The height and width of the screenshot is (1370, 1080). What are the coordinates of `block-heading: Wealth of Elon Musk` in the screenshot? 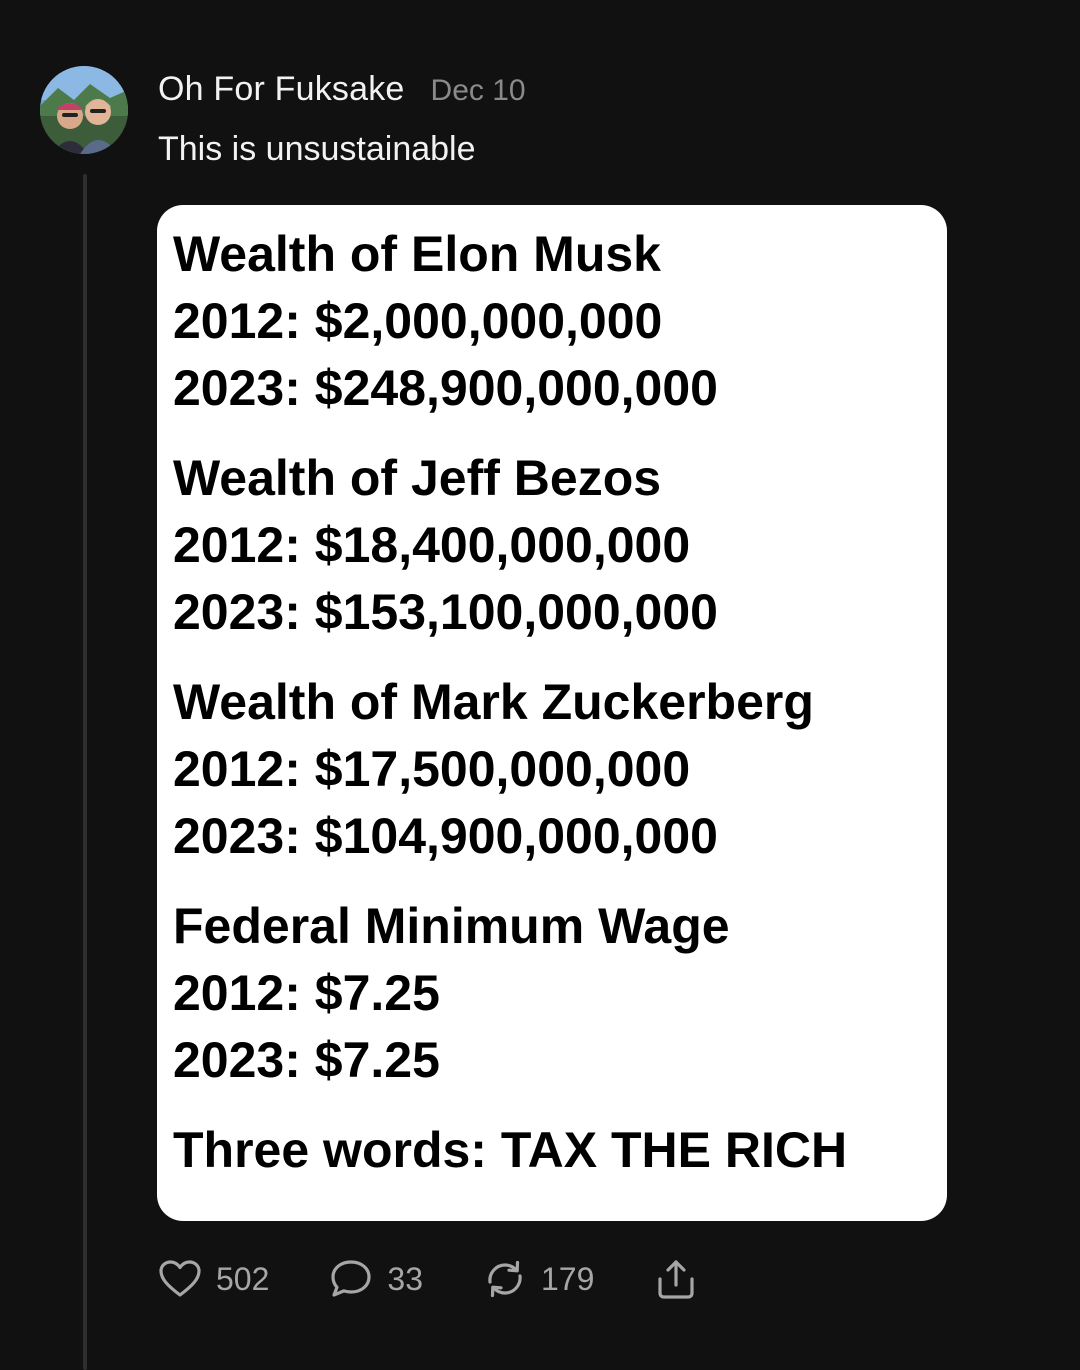 It's located at (417, 254).